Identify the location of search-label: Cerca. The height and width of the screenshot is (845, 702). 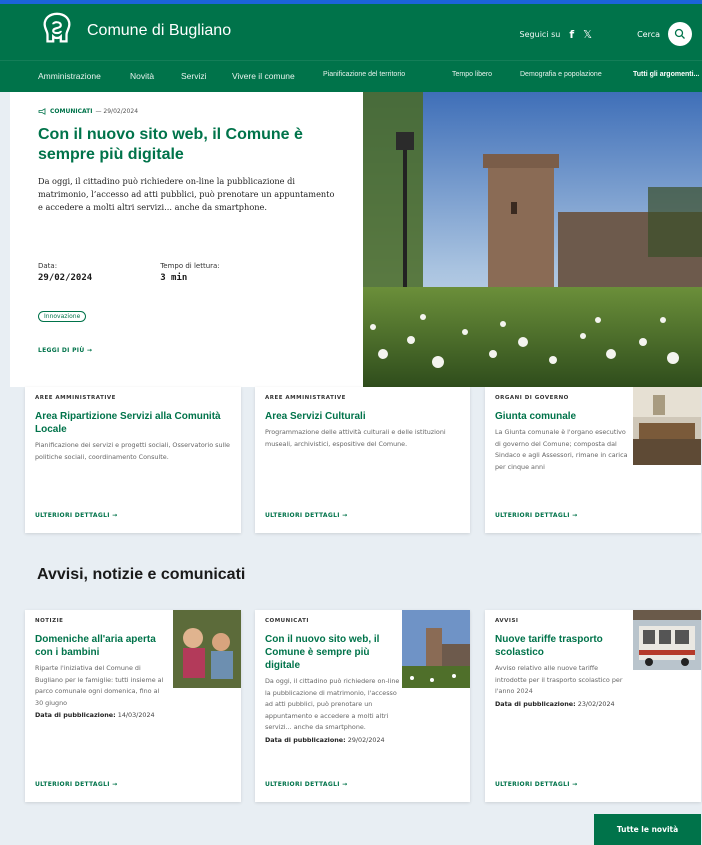
(648, 34).